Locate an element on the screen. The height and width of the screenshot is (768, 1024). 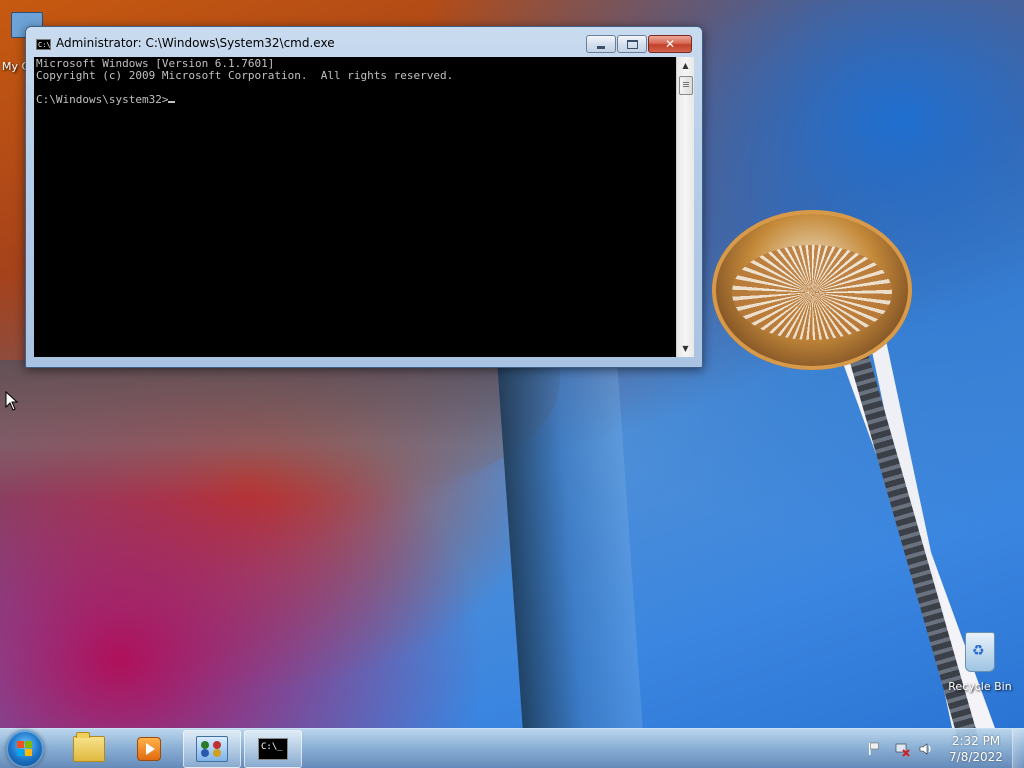
maximize-button is located at coordinates (632, 44).